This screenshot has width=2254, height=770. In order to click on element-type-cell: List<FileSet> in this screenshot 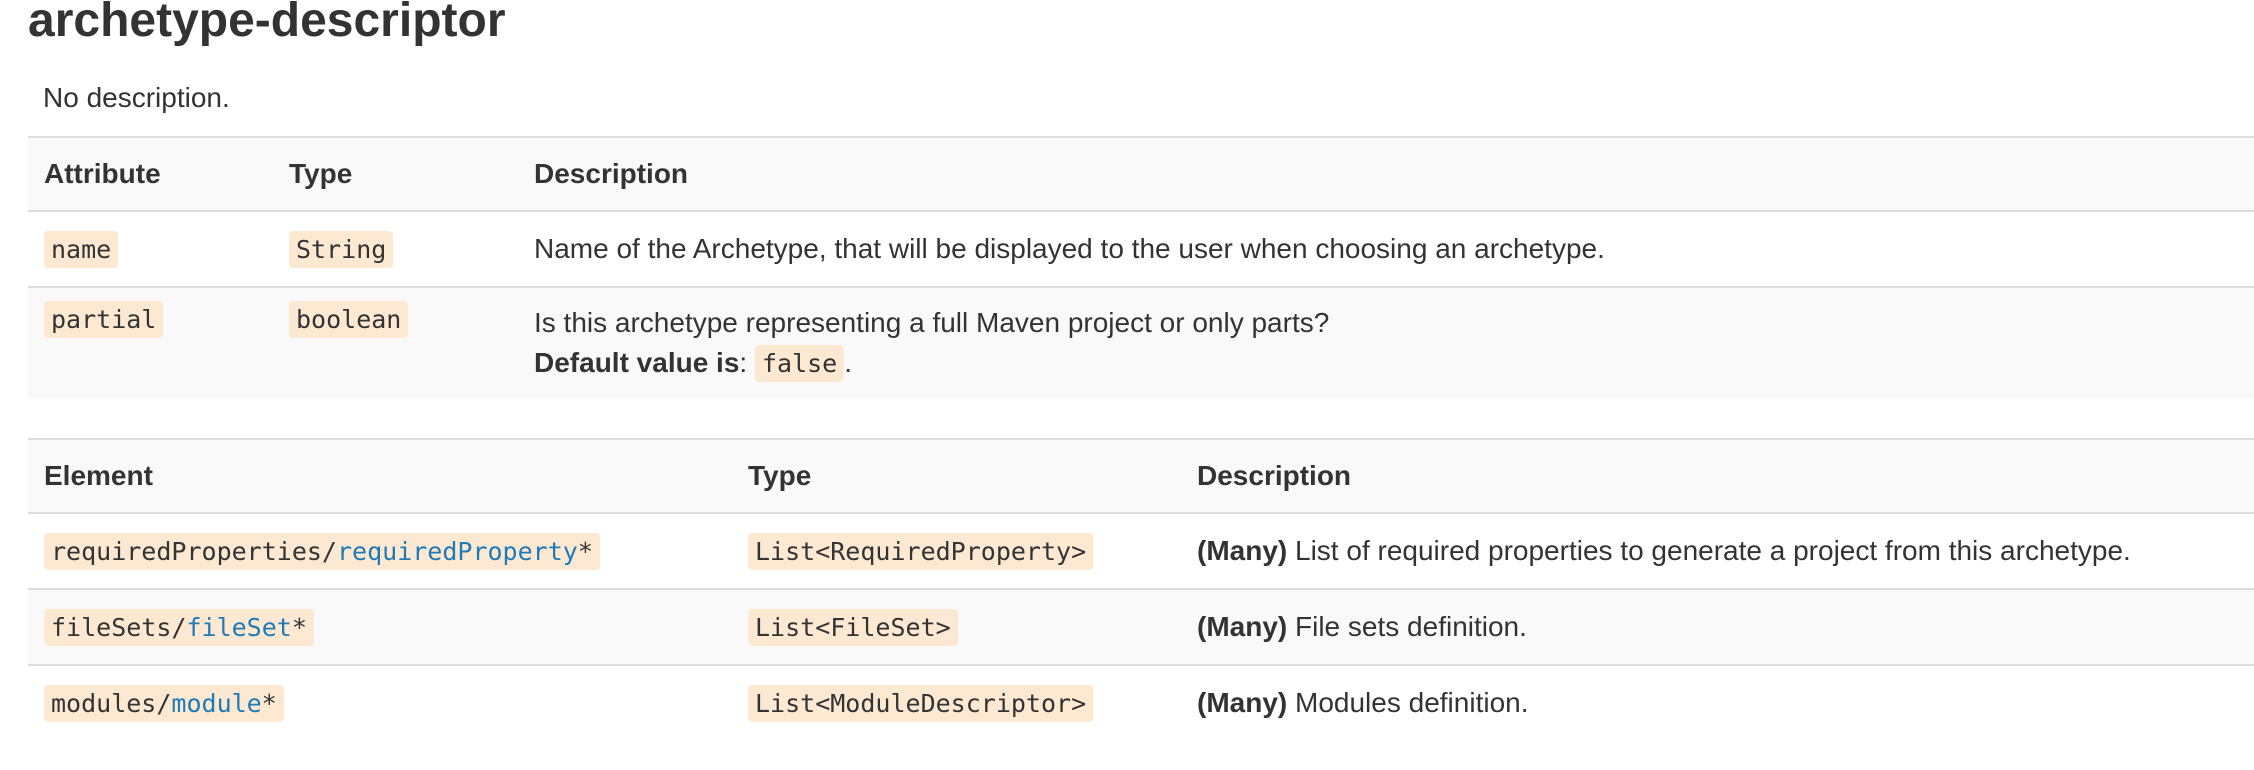, I will do `click(956, 627)`.